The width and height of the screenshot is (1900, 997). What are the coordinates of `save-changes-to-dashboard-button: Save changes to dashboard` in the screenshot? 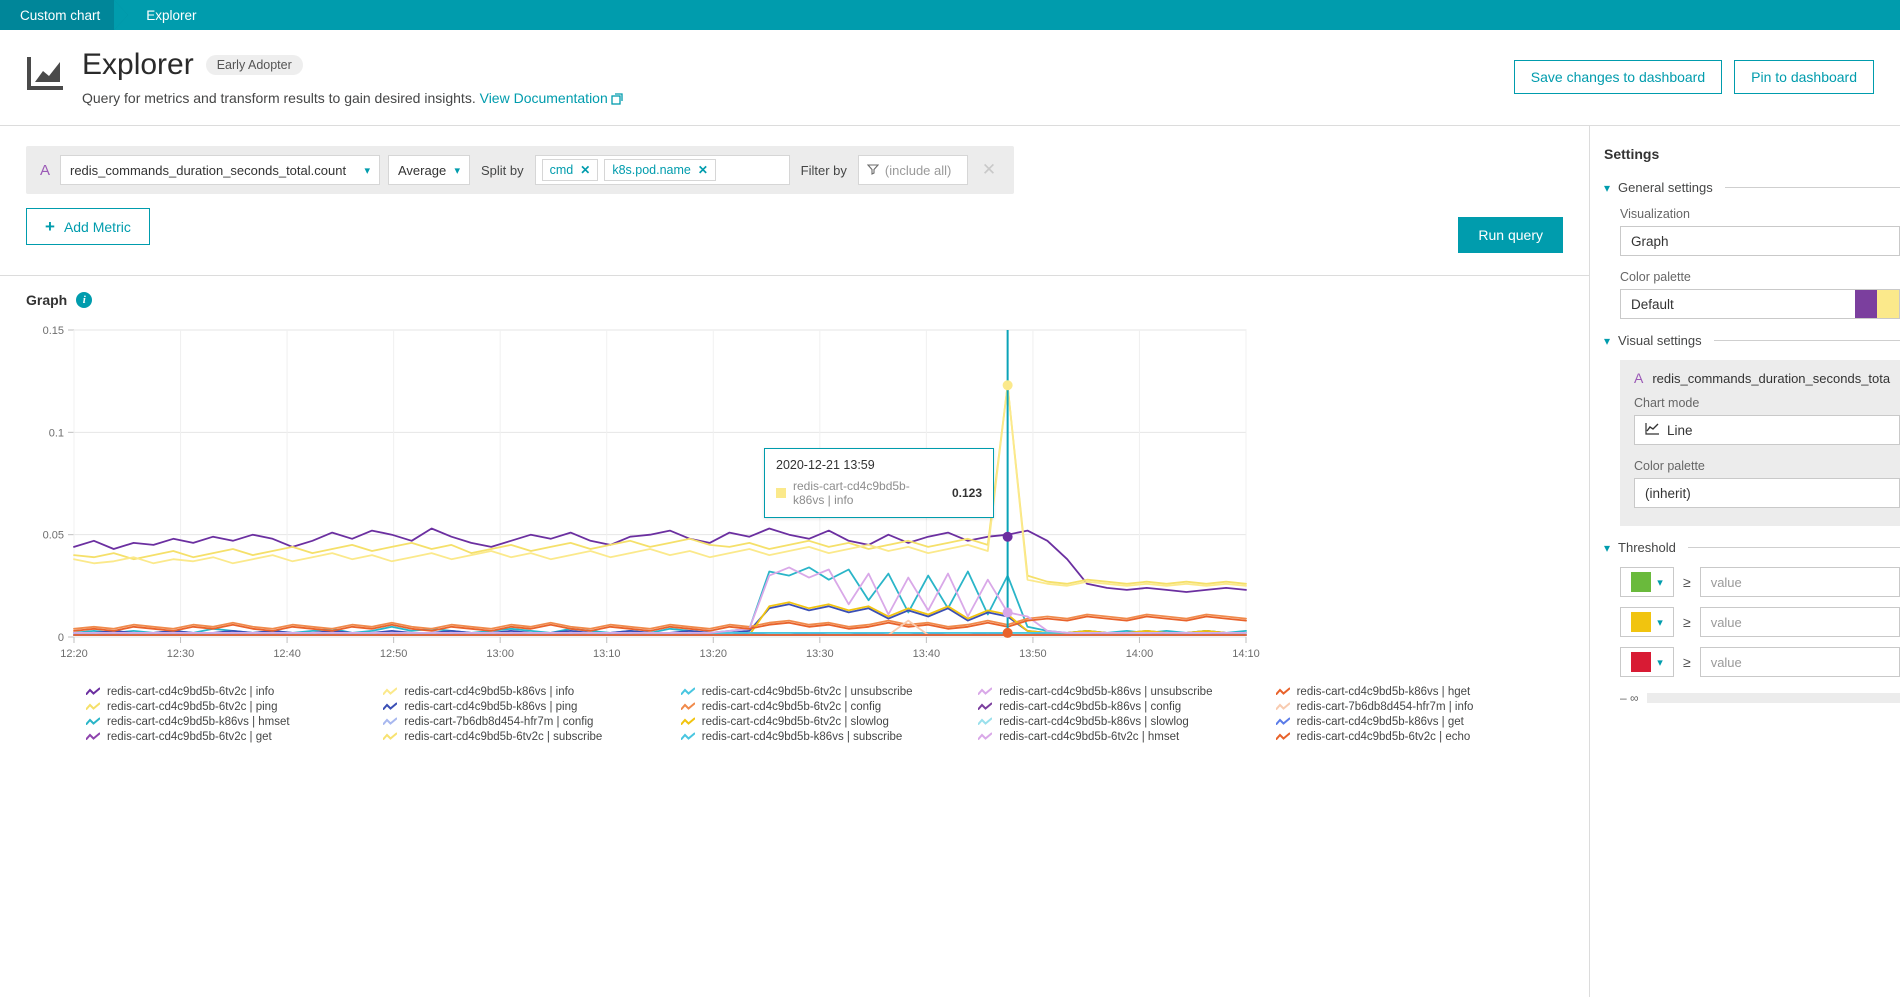 It's located at (1618, 77).